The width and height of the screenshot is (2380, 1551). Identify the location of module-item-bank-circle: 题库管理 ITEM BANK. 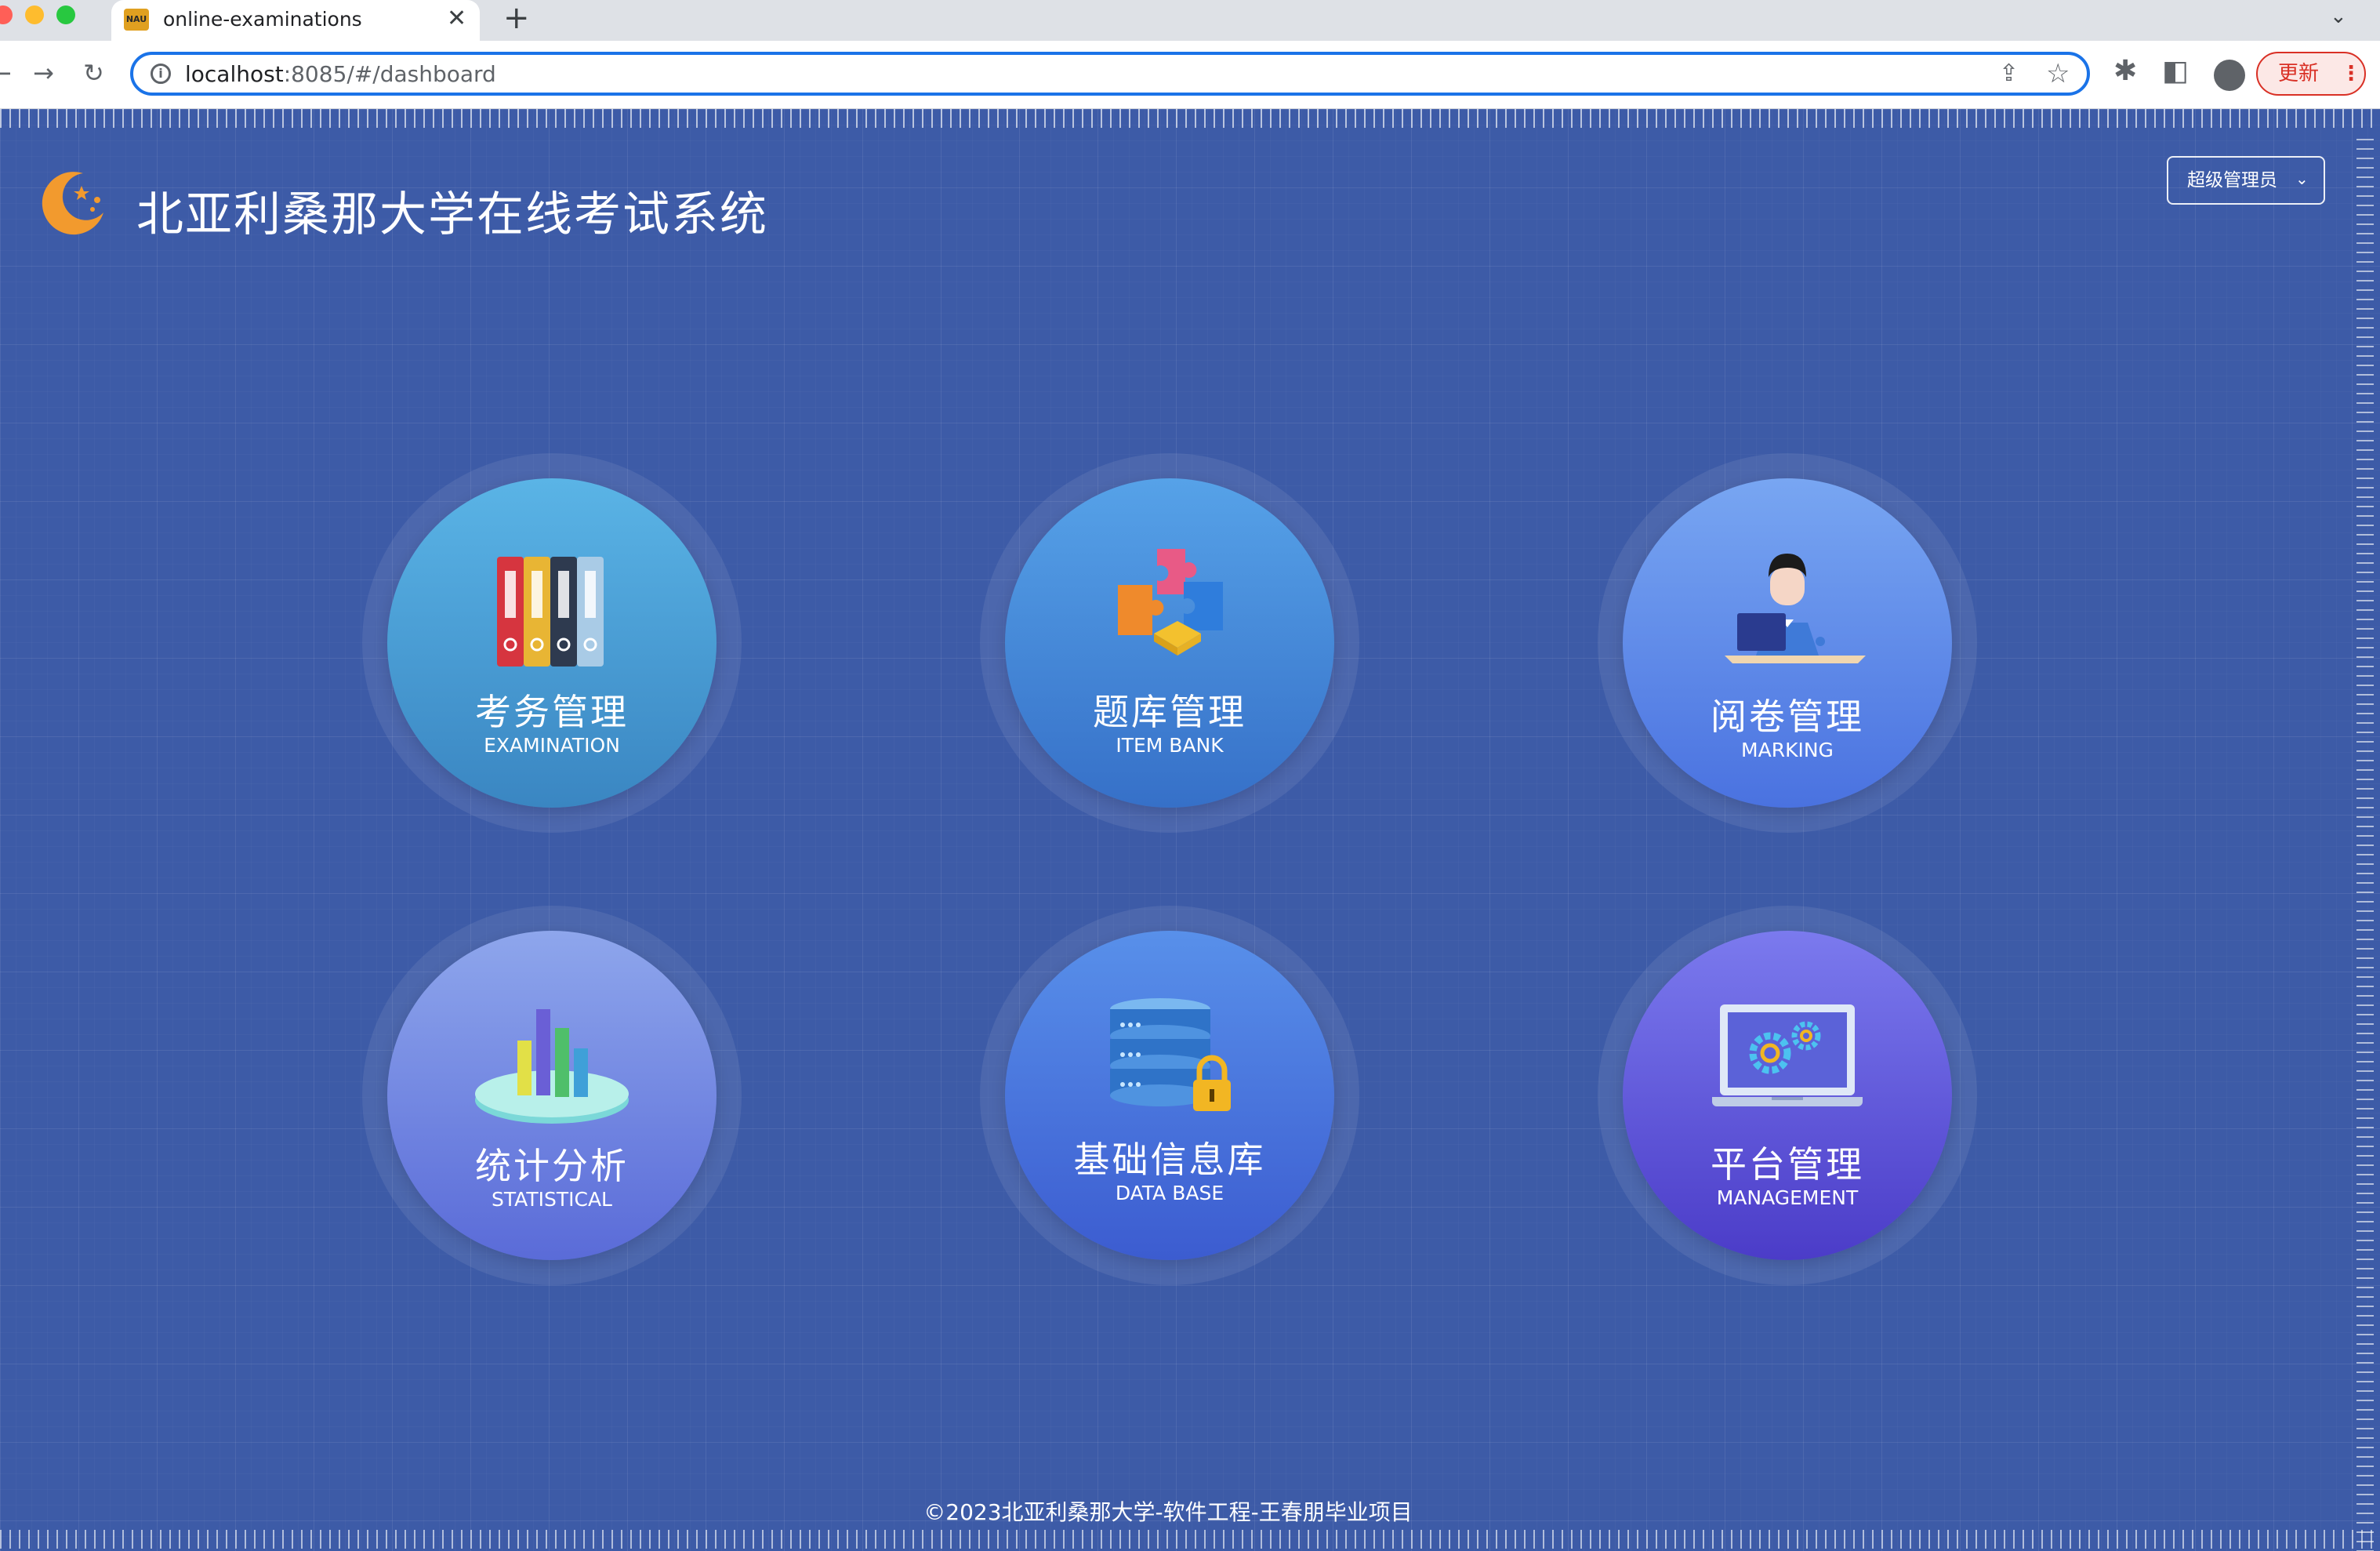
(1169, 643).